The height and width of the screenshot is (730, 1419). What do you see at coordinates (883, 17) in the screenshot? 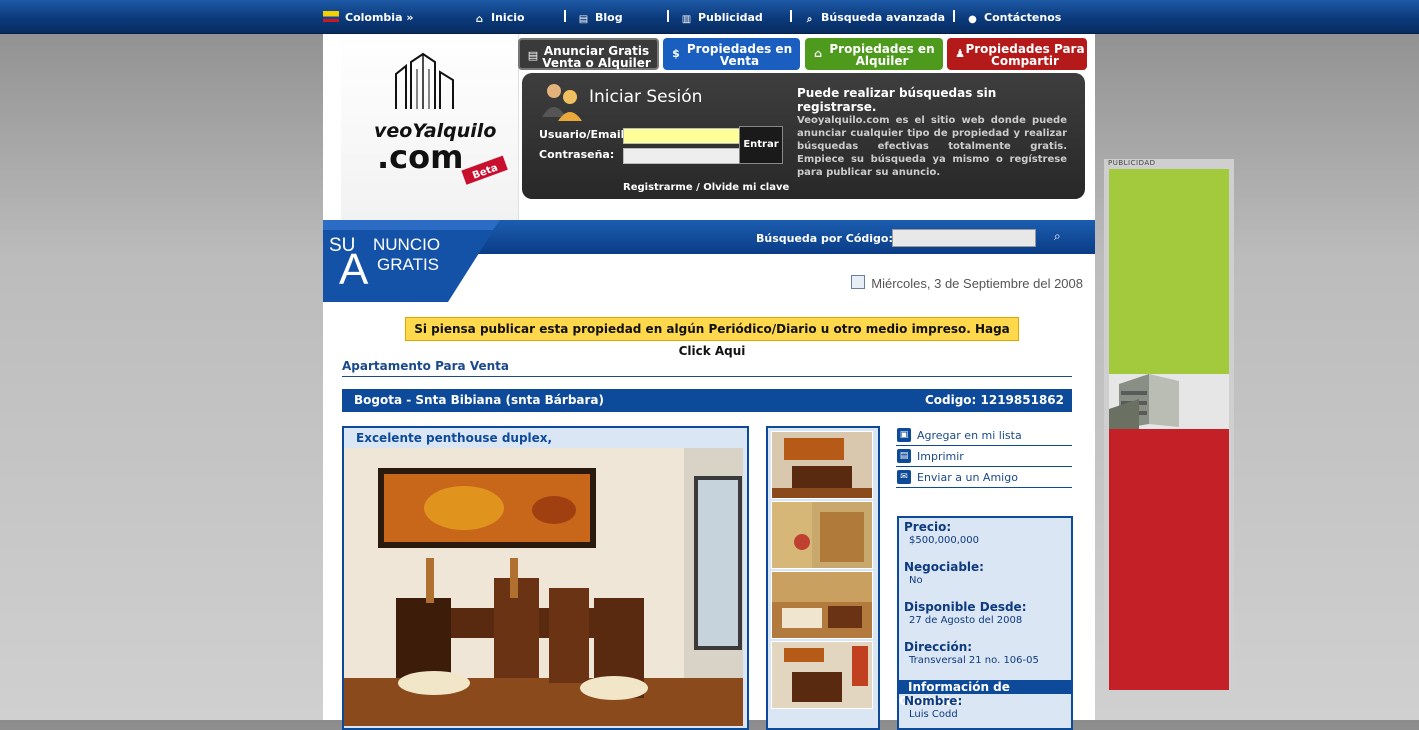
I see `nav-busqueda-label: Búsqueda avanzada` at bounding box center [883, 17].